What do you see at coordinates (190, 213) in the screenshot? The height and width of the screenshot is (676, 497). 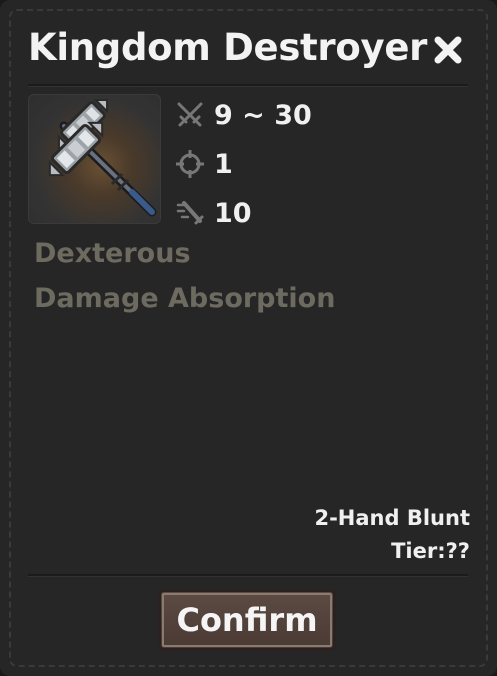 I see `speed-icon` at bounding box center [190, 213].